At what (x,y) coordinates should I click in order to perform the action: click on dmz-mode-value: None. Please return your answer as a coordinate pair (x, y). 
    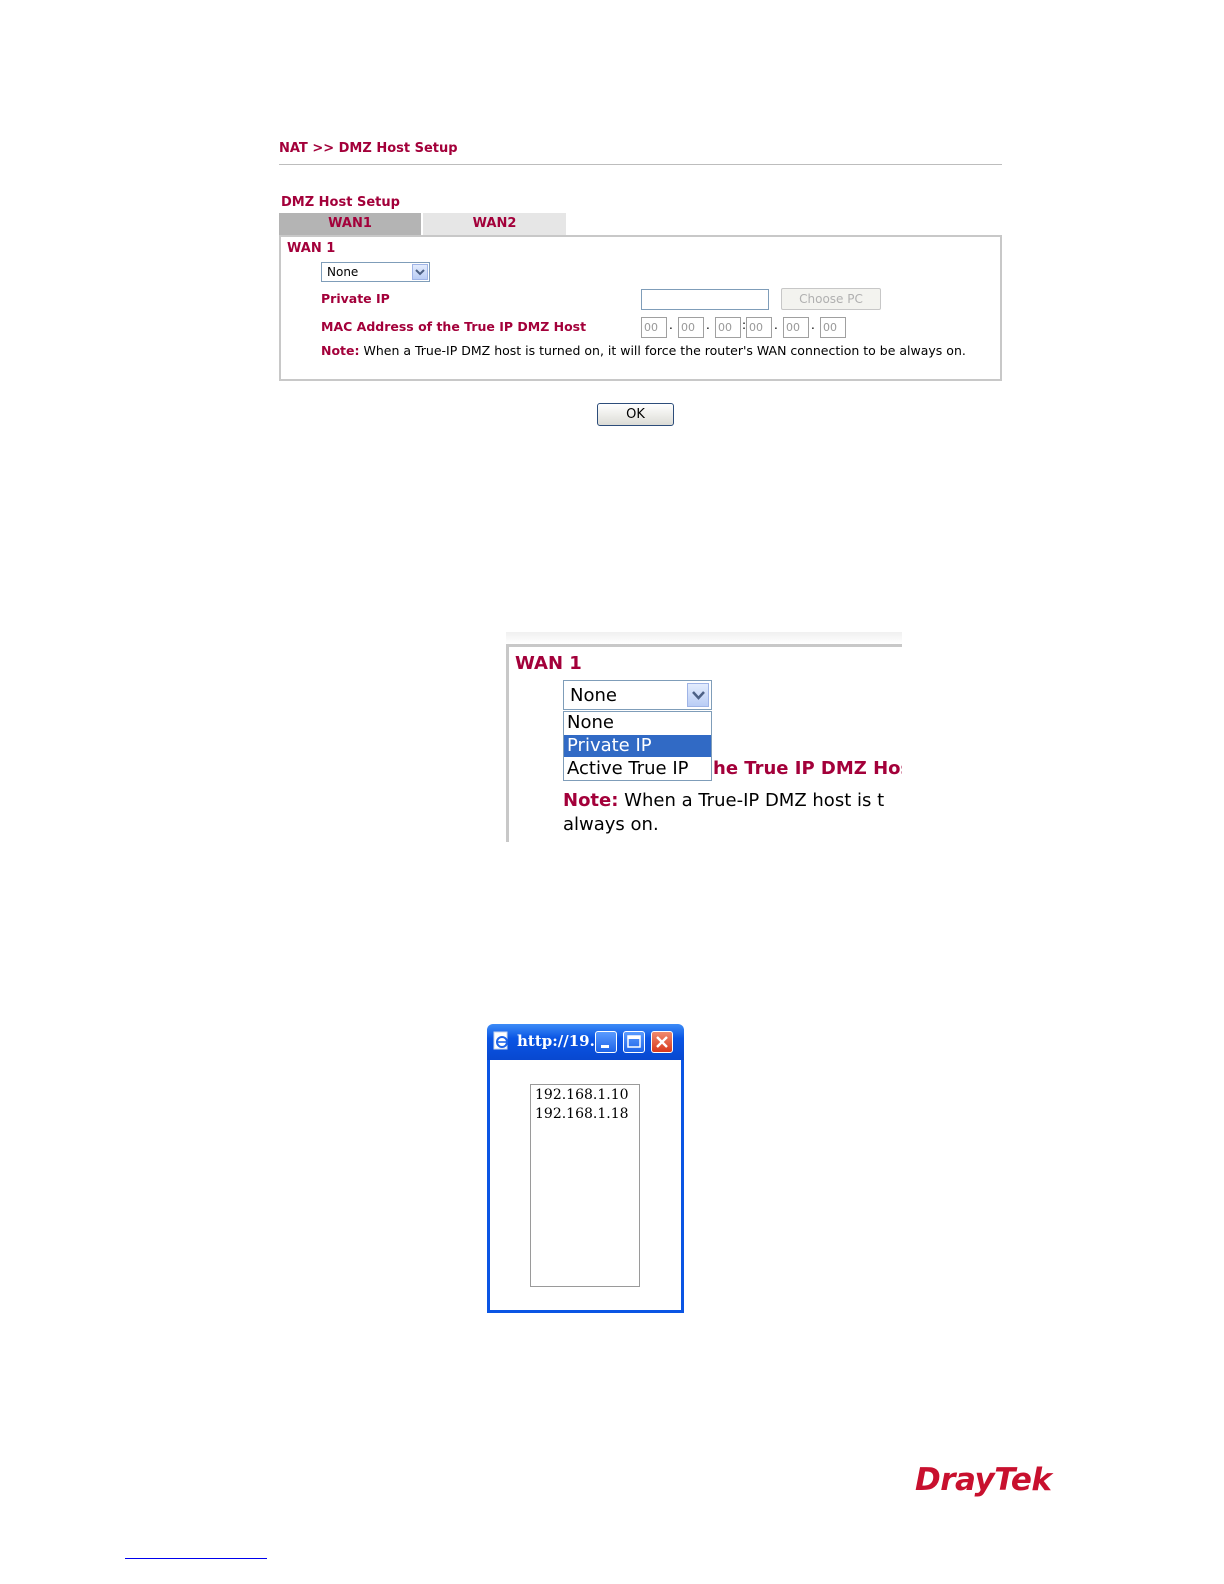
    Looking at the image, I should click on (343, 272).